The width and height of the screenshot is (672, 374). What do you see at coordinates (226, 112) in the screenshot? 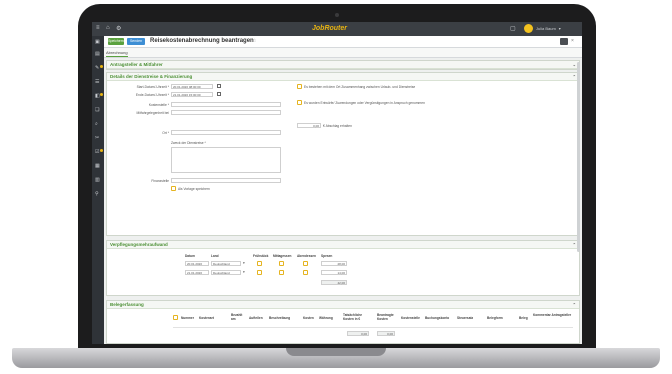
I see `mitfahrgelegenheit-input` at bounding box center [226, 112].